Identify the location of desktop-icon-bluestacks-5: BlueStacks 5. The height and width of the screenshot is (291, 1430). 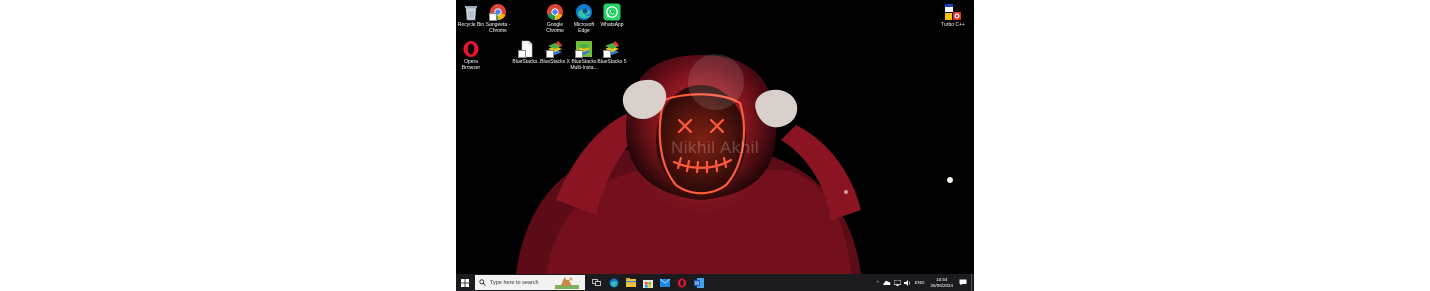
(612, 52).